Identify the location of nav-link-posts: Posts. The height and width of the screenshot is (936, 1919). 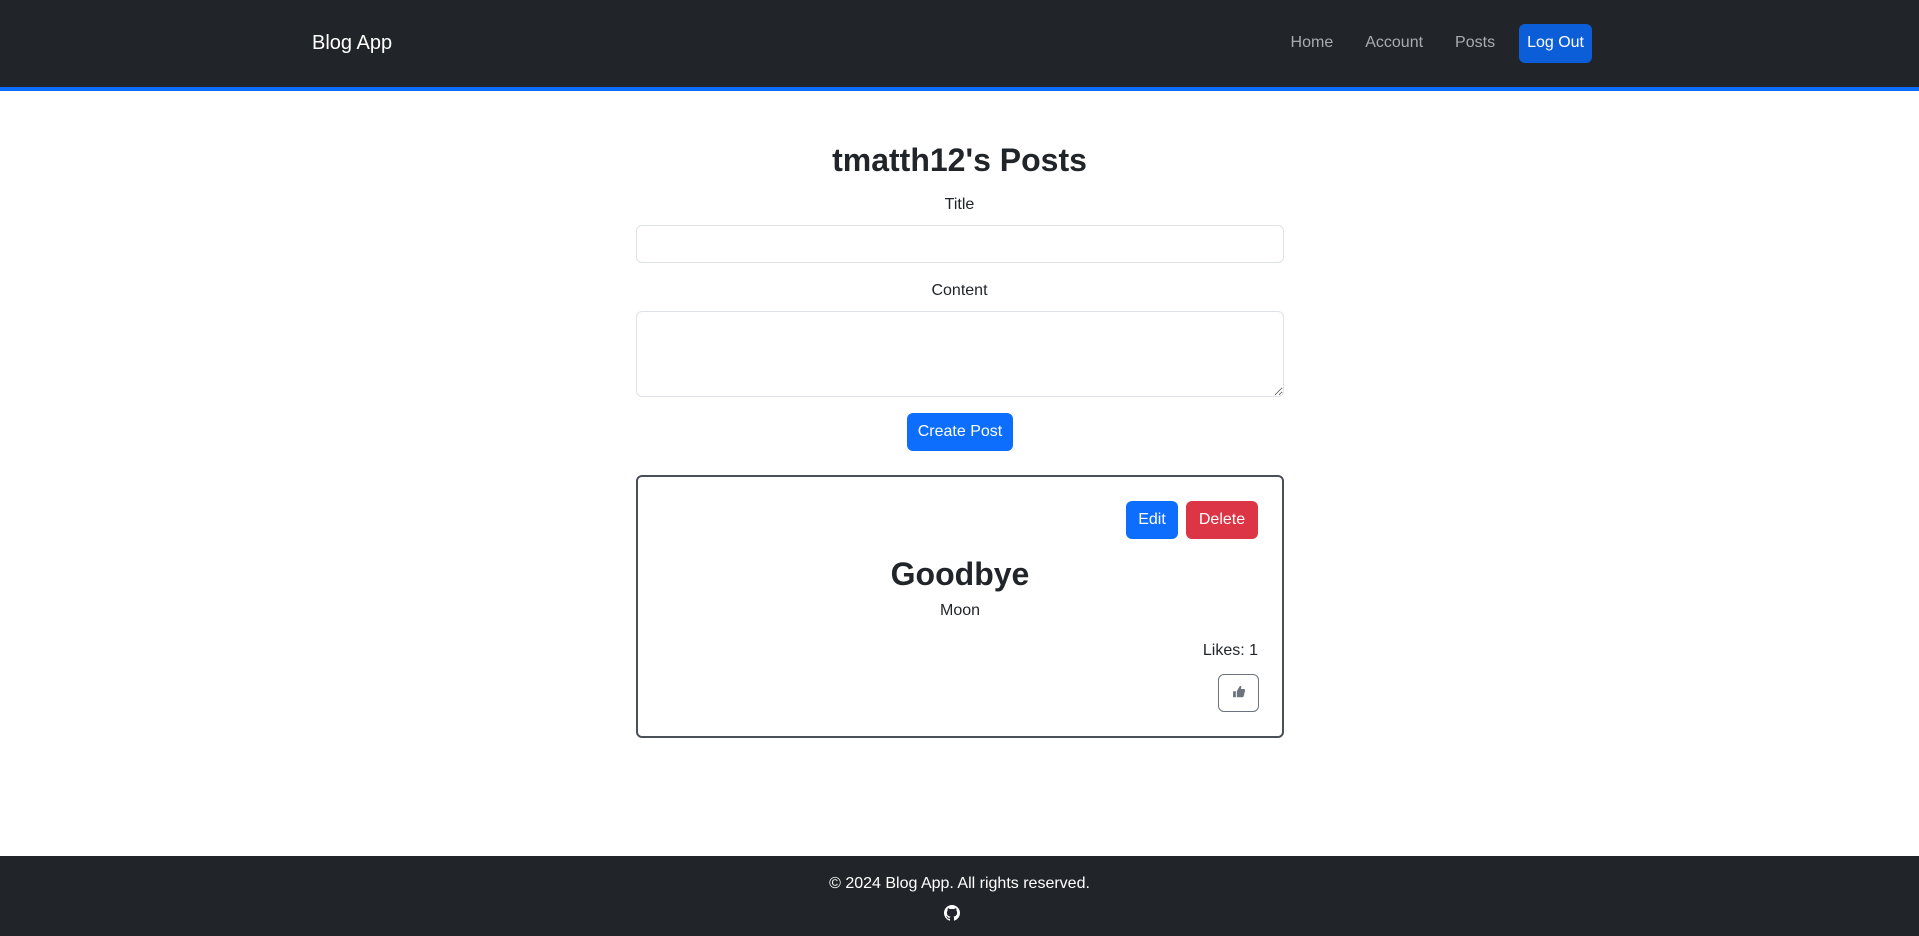
(1475, 43).